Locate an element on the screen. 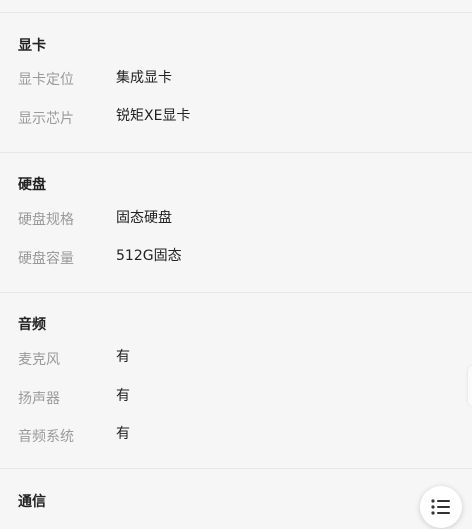 The width and height of the screenshot is (472, 529). list-menu-icon is located at coordinates (440, 507).